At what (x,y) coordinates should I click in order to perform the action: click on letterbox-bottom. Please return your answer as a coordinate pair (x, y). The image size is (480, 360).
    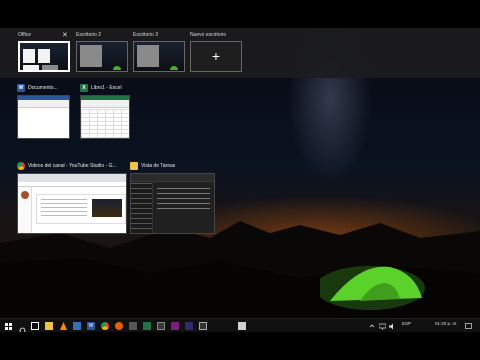
    Looking at the image, I should click on (240, 346).